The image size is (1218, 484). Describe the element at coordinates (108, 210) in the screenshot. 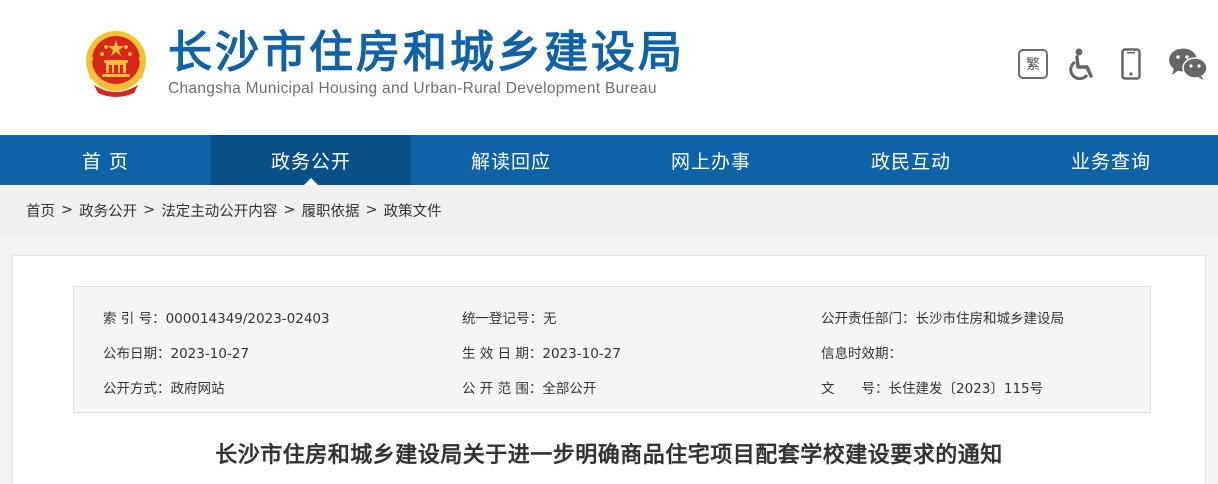

I see `breadcrumb-government-affairs: 政务公开` at that location.